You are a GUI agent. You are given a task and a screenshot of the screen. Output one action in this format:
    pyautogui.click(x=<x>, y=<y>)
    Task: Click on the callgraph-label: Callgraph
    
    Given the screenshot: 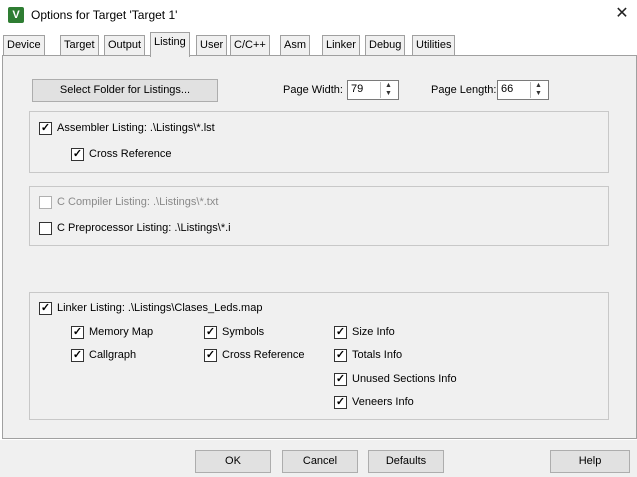 What is the action you would take?
    pyautogui.click(x=113, y=355)
    